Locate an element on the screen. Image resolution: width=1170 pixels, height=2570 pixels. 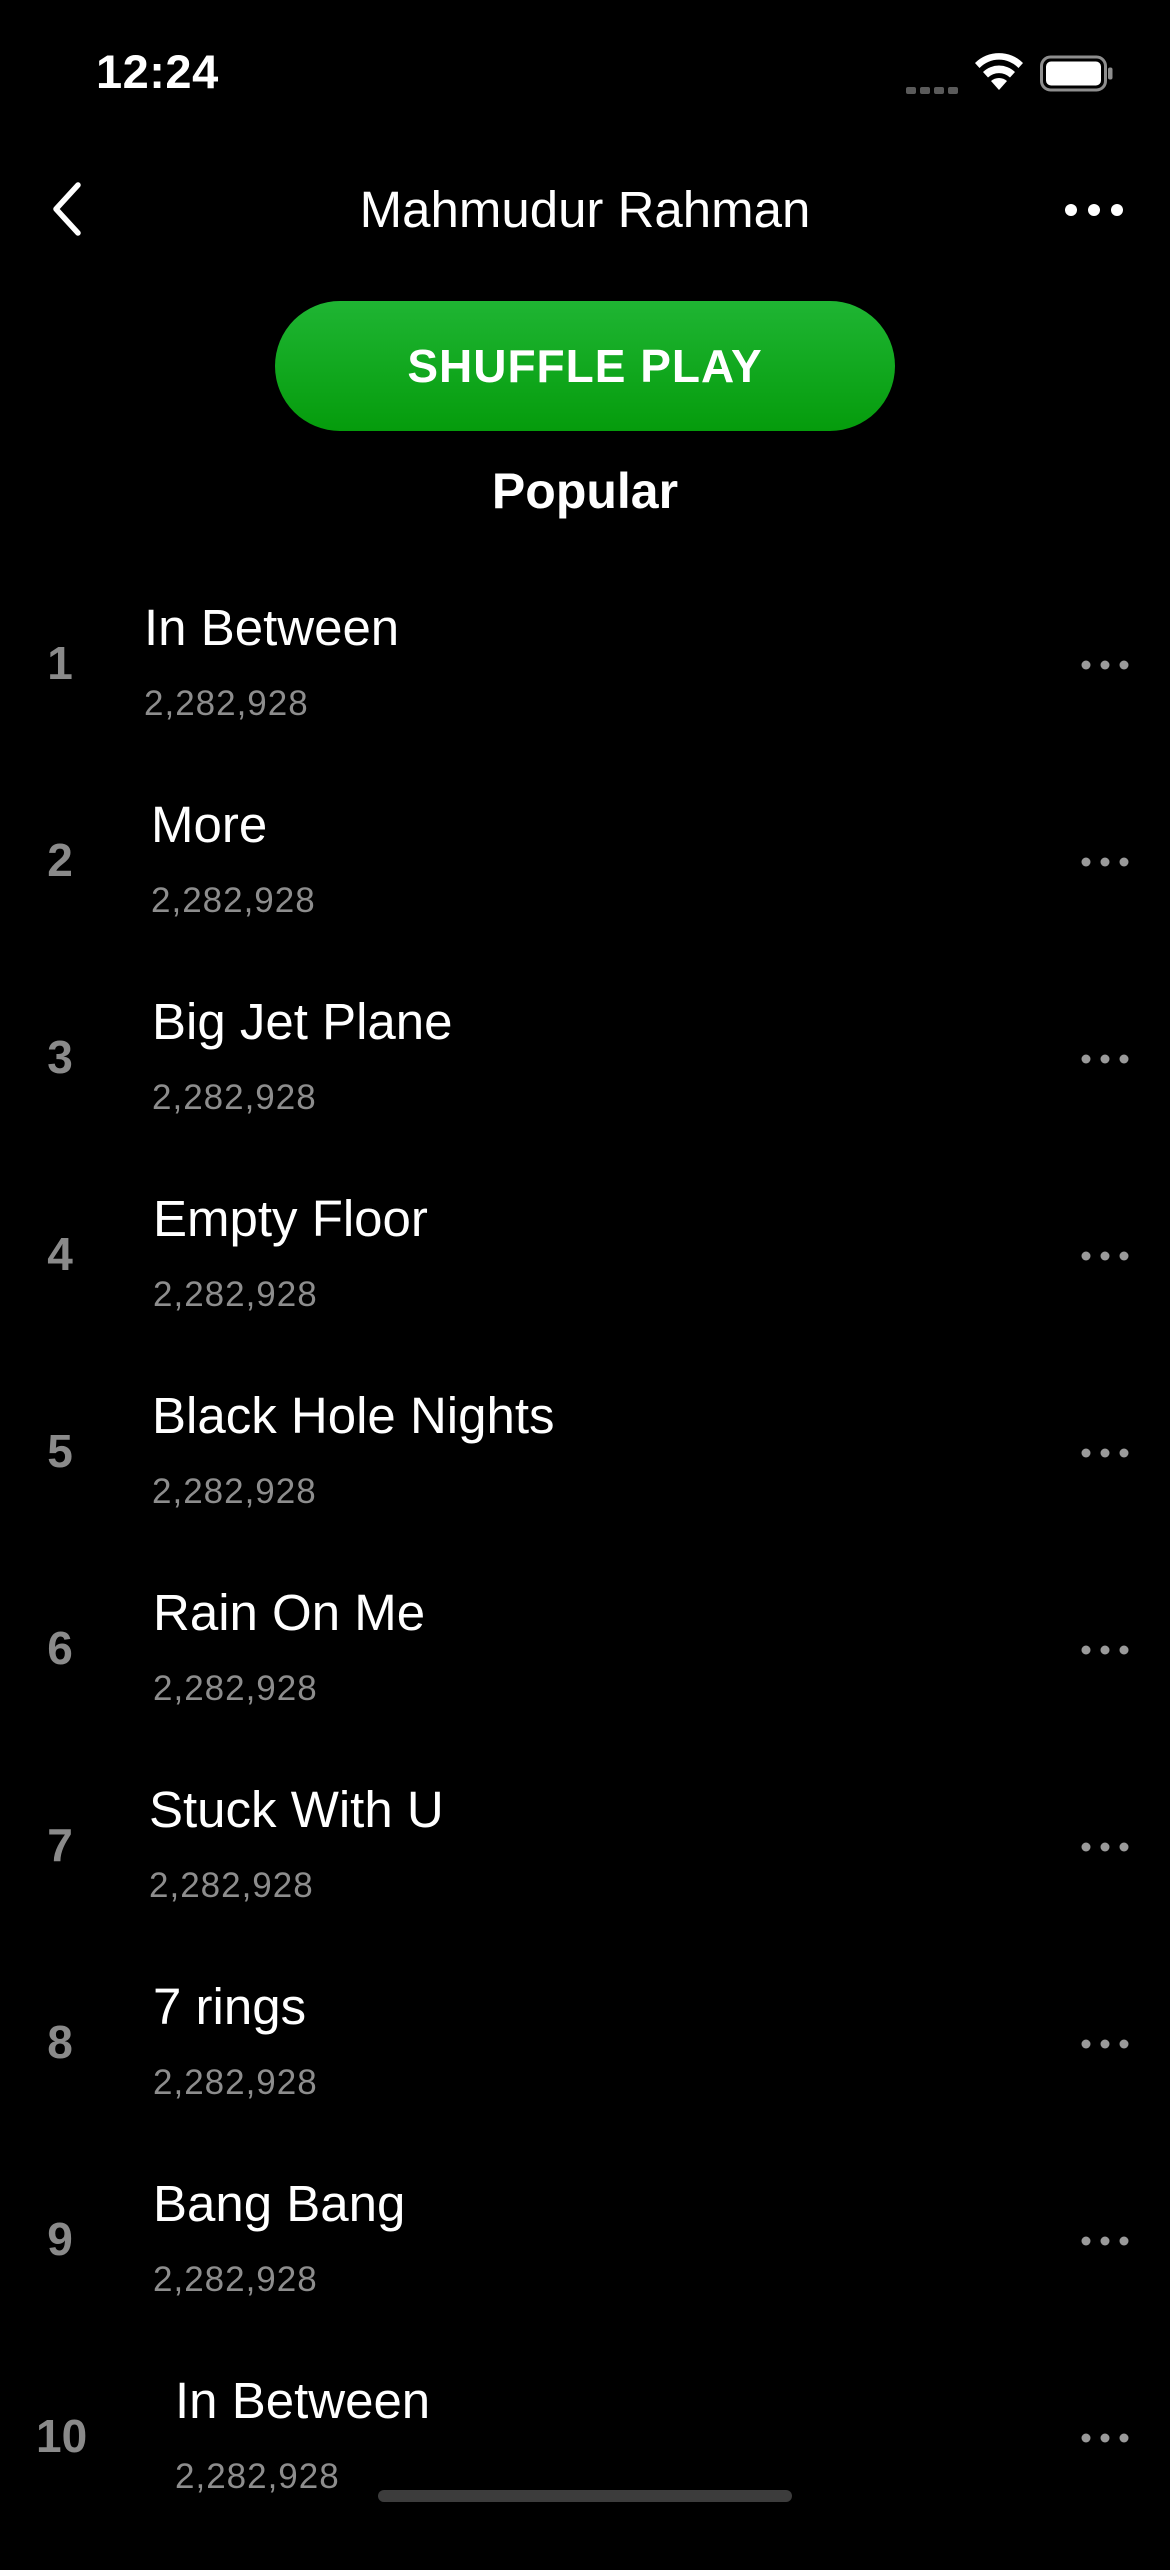
track-number: 5 is located at coordinates (60, 1451).